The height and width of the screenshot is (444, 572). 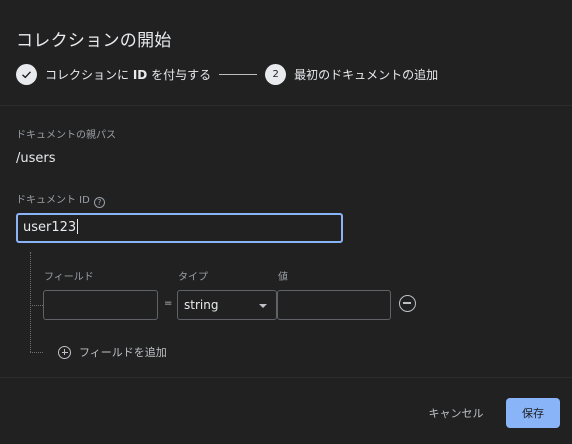 I want to click on document-id-input: user123, so click(x=179, y=228).